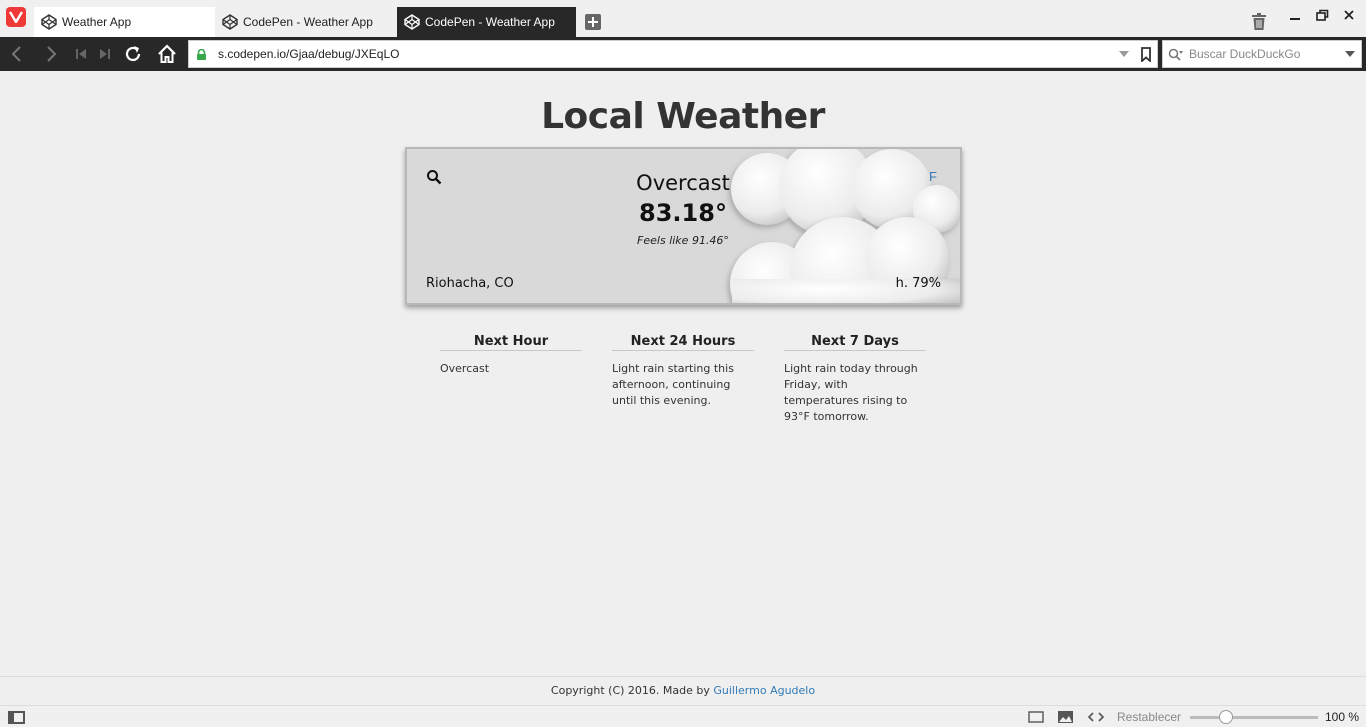  Describe the element at coordinates (470, 283) in the screenshot. I see `location-label: Riohacha, CO` at that location.